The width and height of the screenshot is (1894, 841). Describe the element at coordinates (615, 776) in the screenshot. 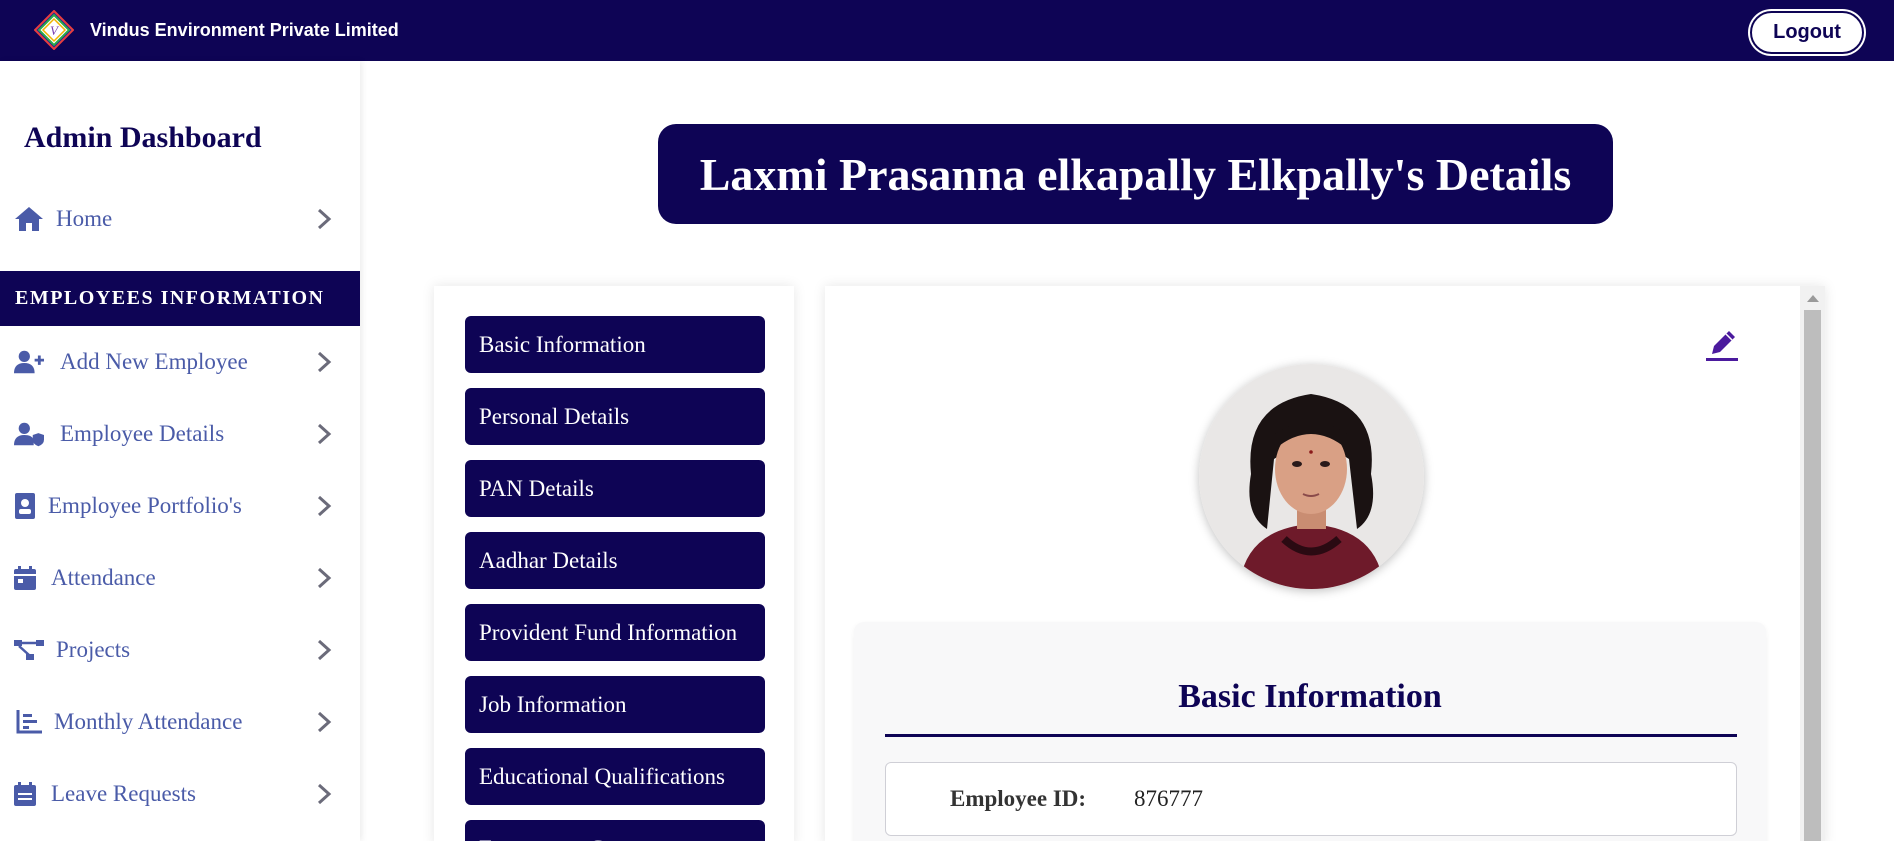

I see `menu-educational-qualifications-button: Educational Qualifications` at that location.